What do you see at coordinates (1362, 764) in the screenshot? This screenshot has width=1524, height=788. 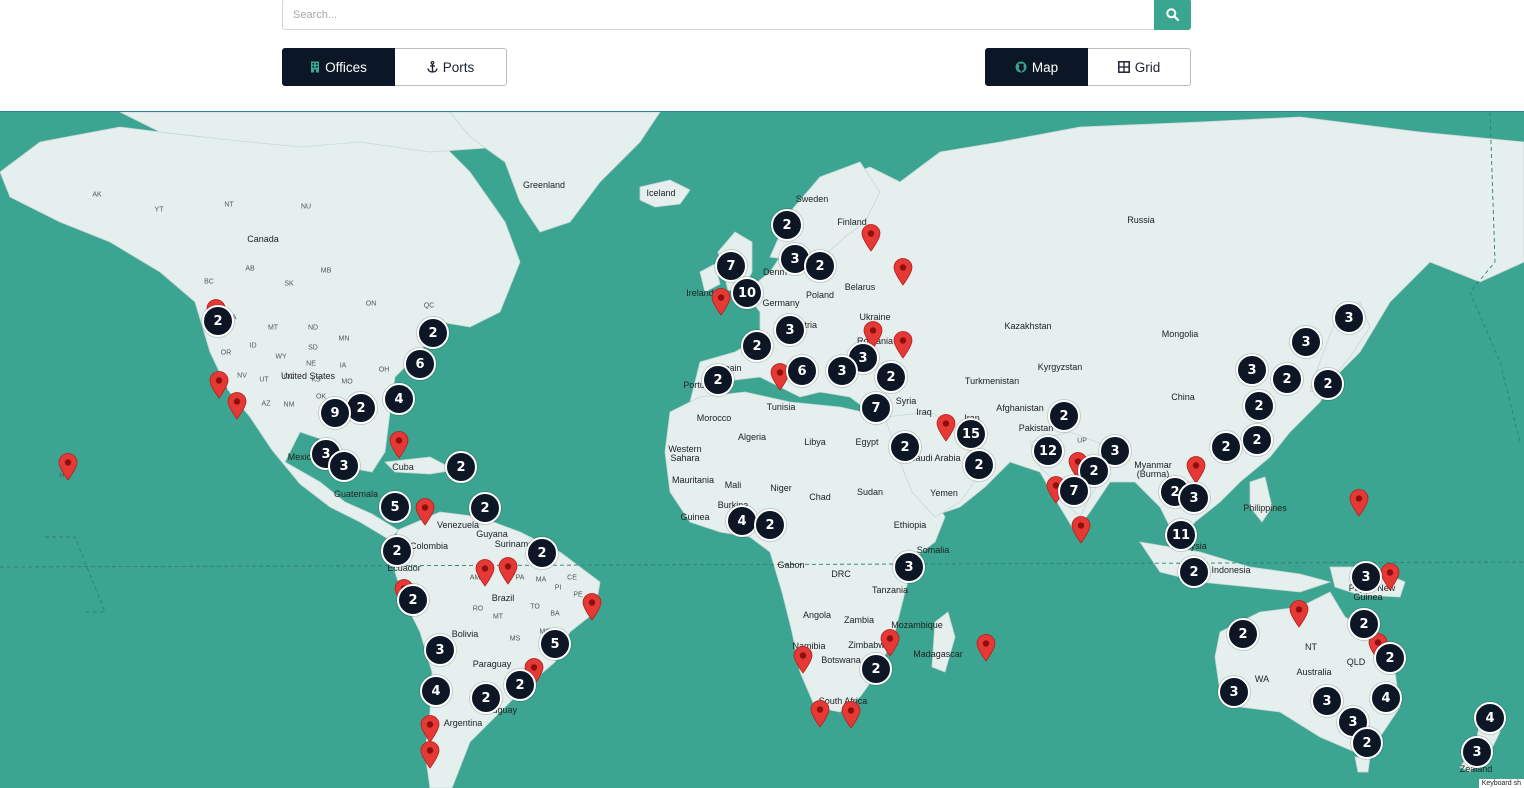 I see `tasmania-landmass` at bounding box center [1362, 764].